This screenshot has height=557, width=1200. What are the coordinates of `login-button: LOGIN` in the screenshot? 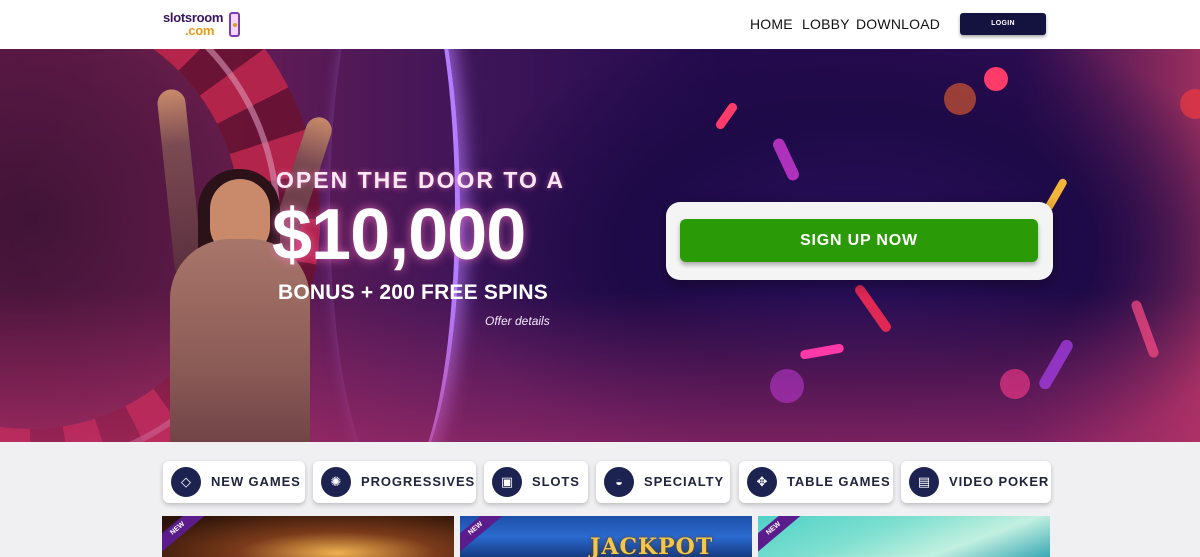 It's located at (1003, 24).